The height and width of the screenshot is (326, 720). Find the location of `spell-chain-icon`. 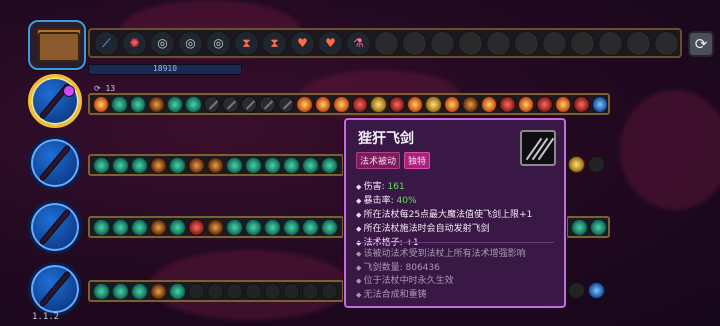

spell-chain-icon is located at coordinates (360, 104).